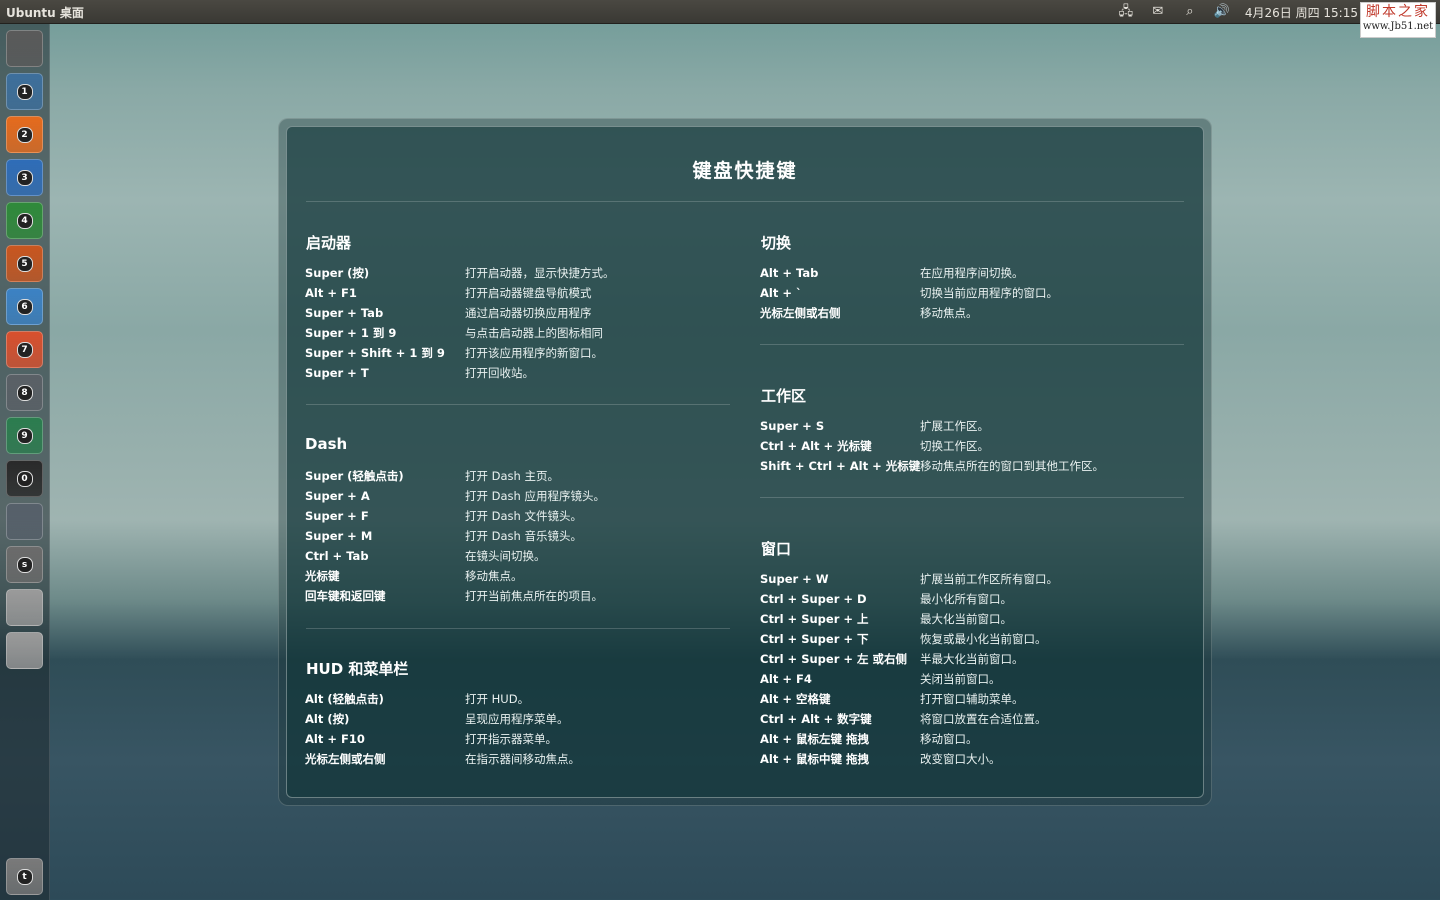 The height and width of the screenshot is (900, 1440). I want to click on shortcut-row: Alt + 鼠标左键 拖拽 移动窗口。, so click(970, 739).